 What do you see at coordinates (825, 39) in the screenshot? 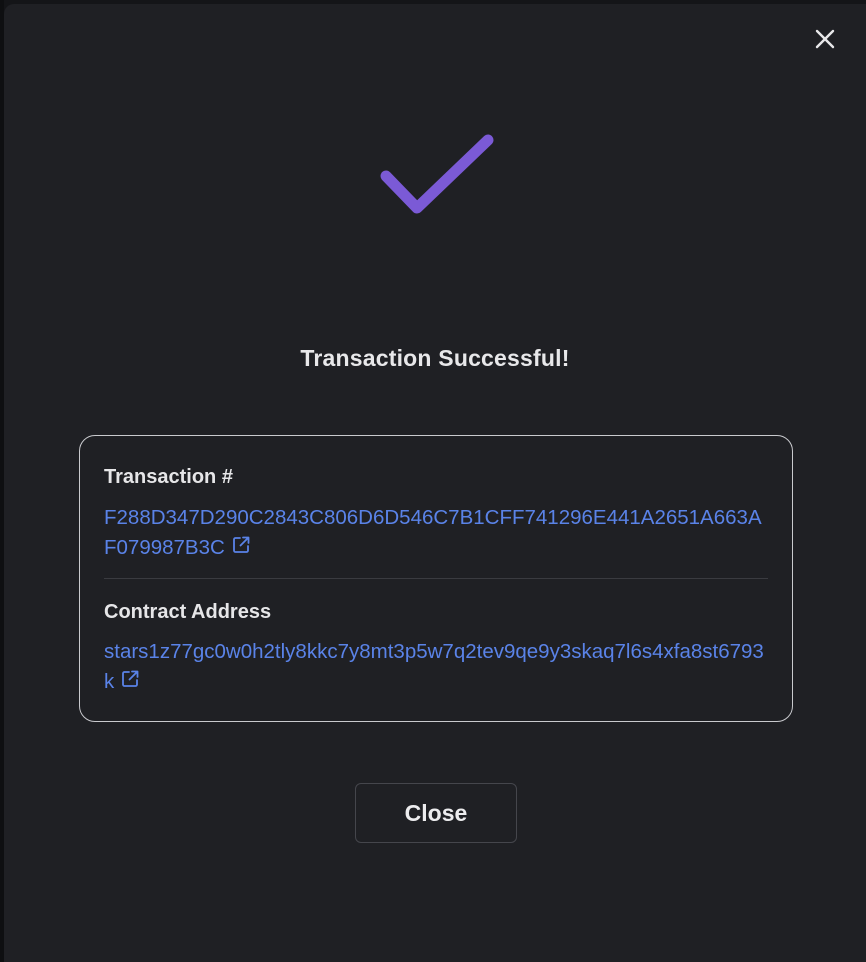
I see `close-icon` at bounding box center [825, 39].